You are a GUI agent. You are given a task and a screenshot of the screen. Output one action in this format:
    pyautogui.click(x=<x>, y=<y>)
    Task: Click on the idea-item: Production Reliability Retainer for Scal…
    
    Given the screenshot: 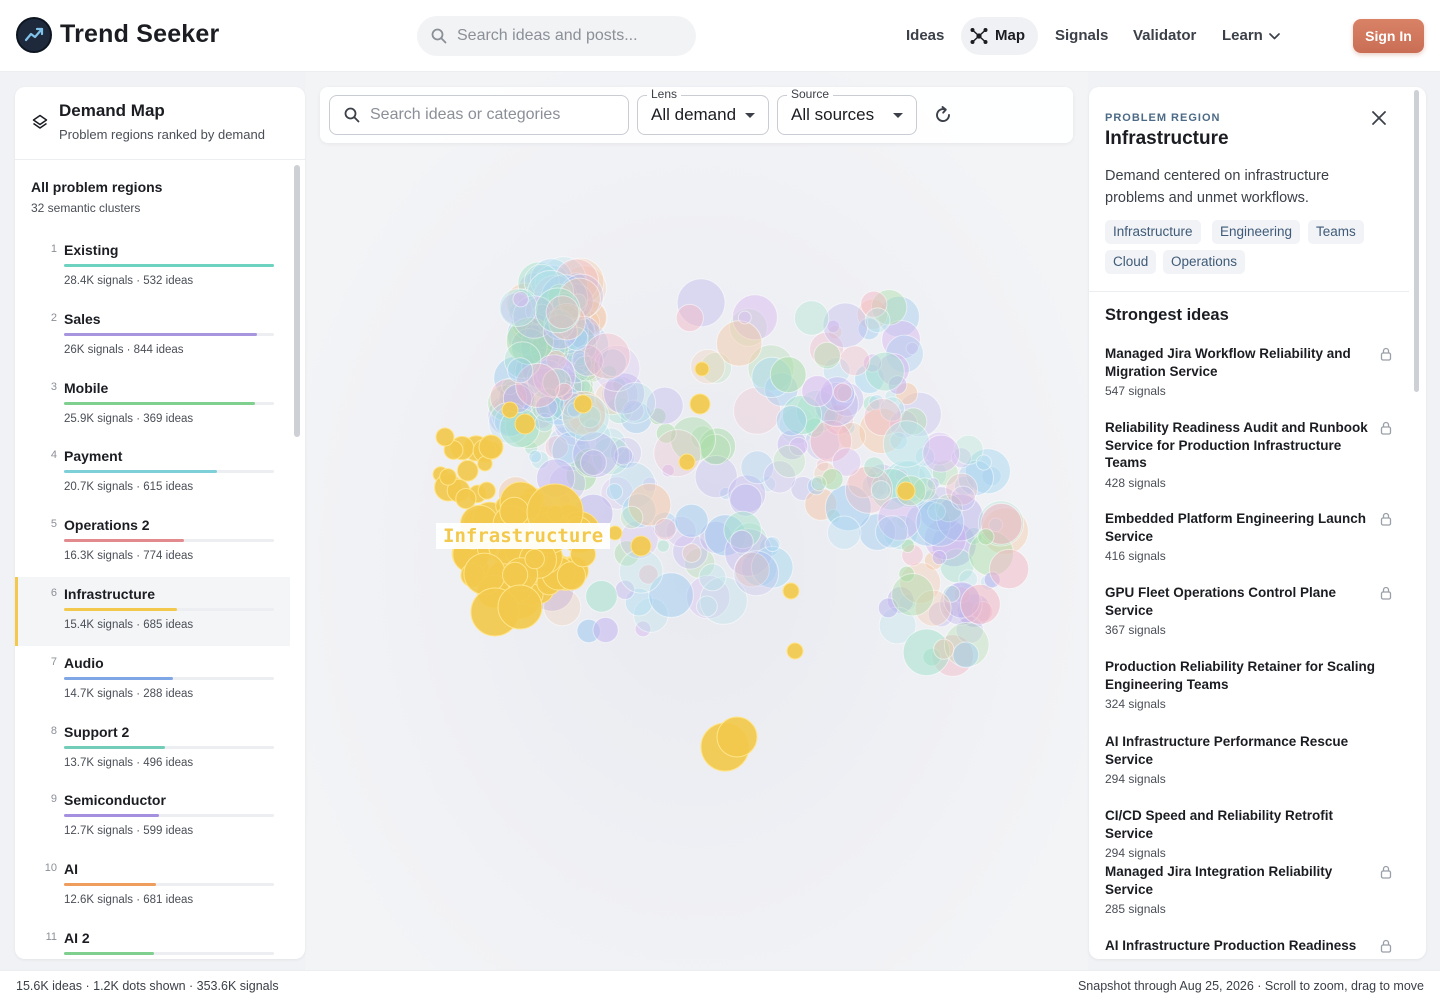 What is the action you would take?
    pyautogui.click(x=1250, y=684)
    